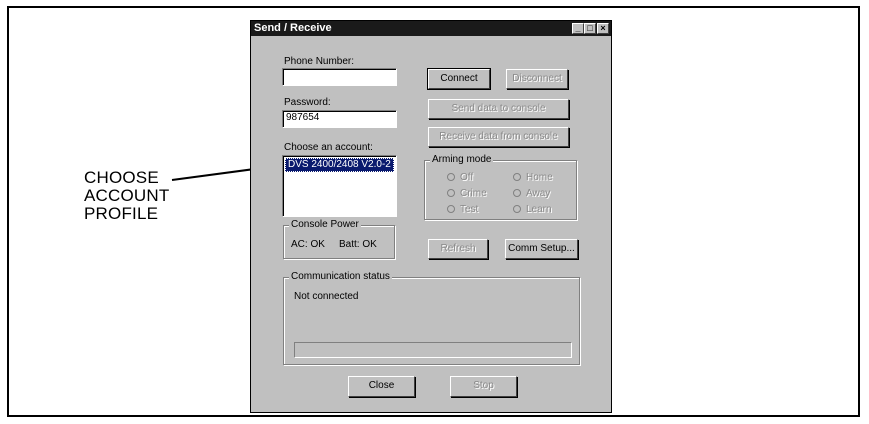 The width and height of the screenshot is (869, 424). What do you see at coordinates (433, 350) in the screenshot?
I see `progress-bar` at bounding box center [433, 350].